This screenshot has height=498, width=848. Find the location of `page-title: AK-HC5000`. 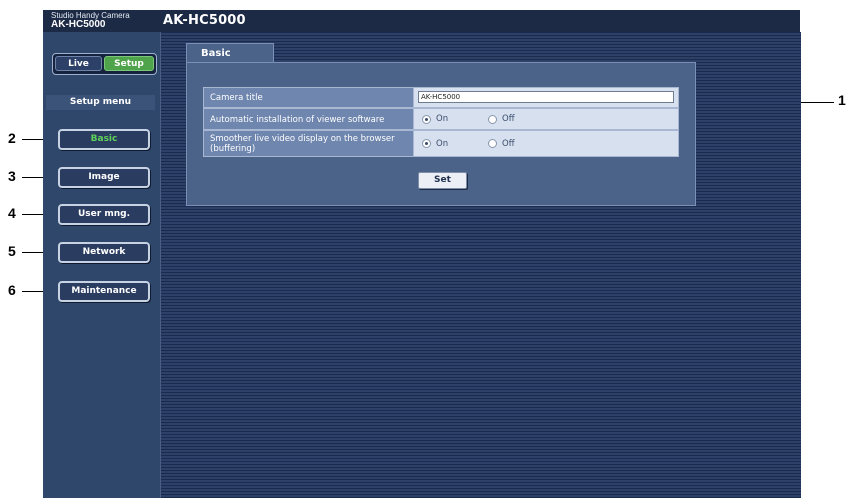

page-title: AK-HC5000 is located at coordinates (204, 20).